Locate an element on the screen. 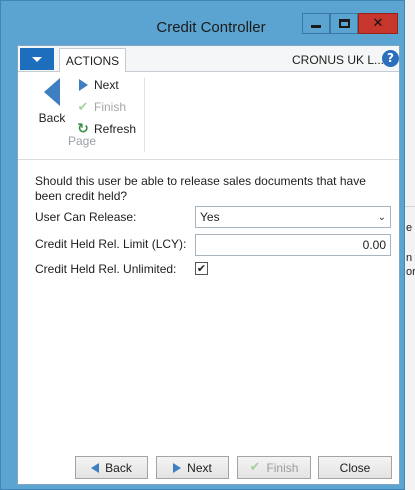  close-window-button: ✕ is located at coordinates (378, 23).